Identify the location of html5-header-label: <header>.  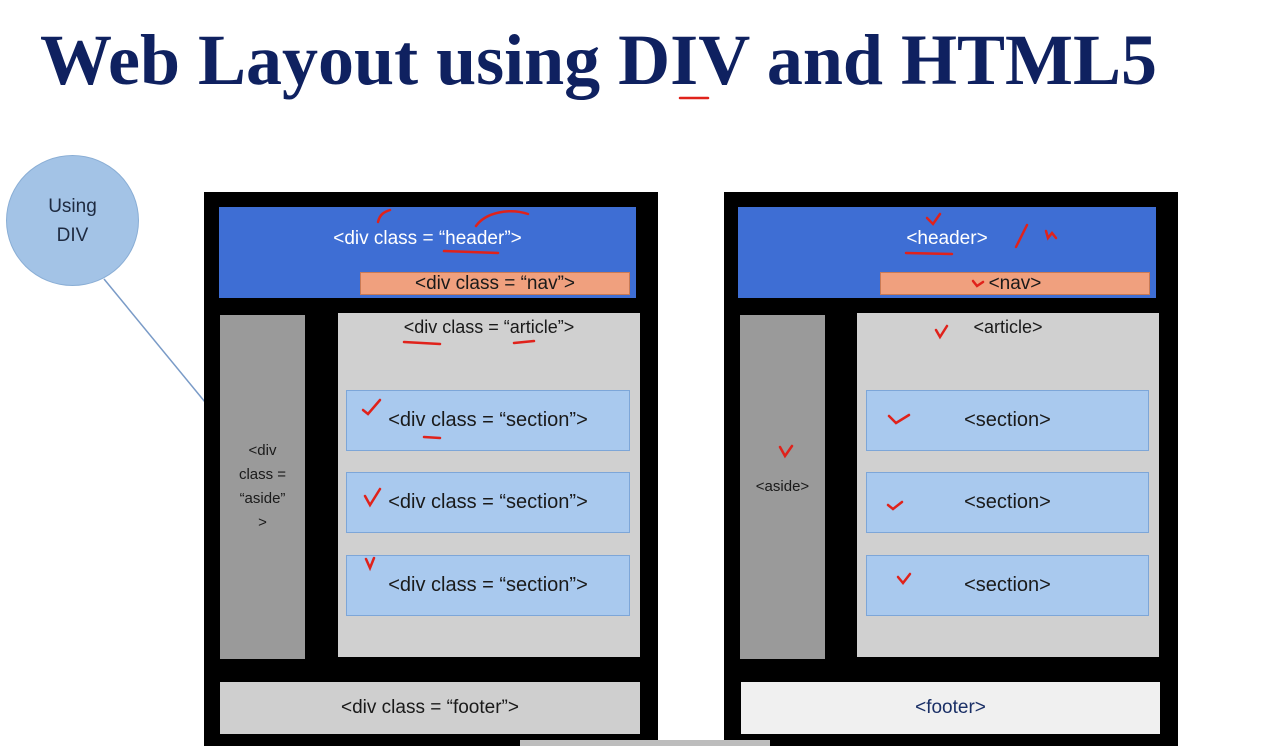
(947, 238).